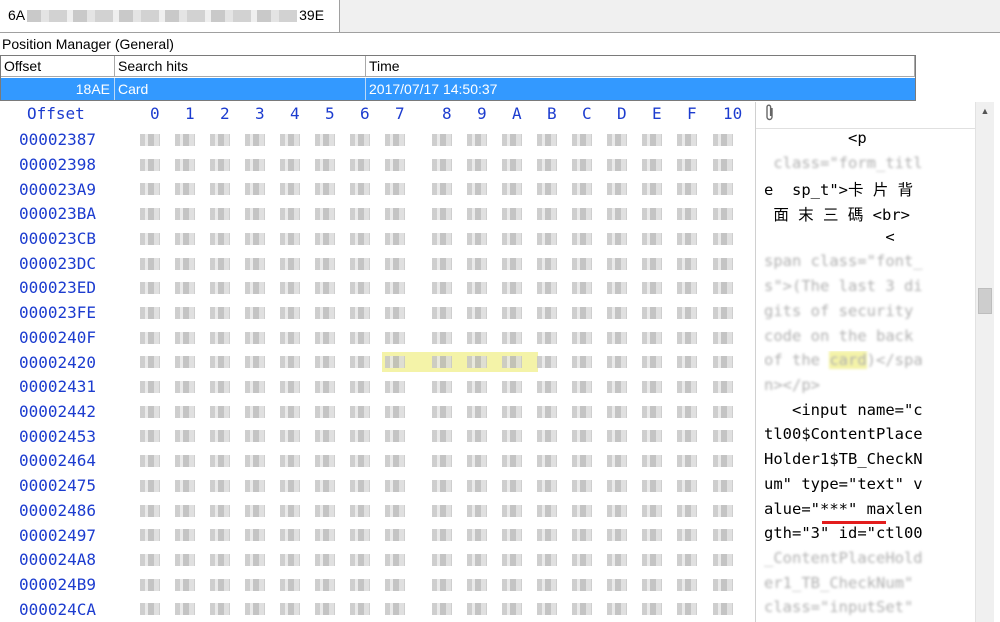 The image size is (1000, 622). What do you see at coordinates (57, 510) in the screenshot?
I see `offset-00002486: 00002486` at bounding box center [57, 510].